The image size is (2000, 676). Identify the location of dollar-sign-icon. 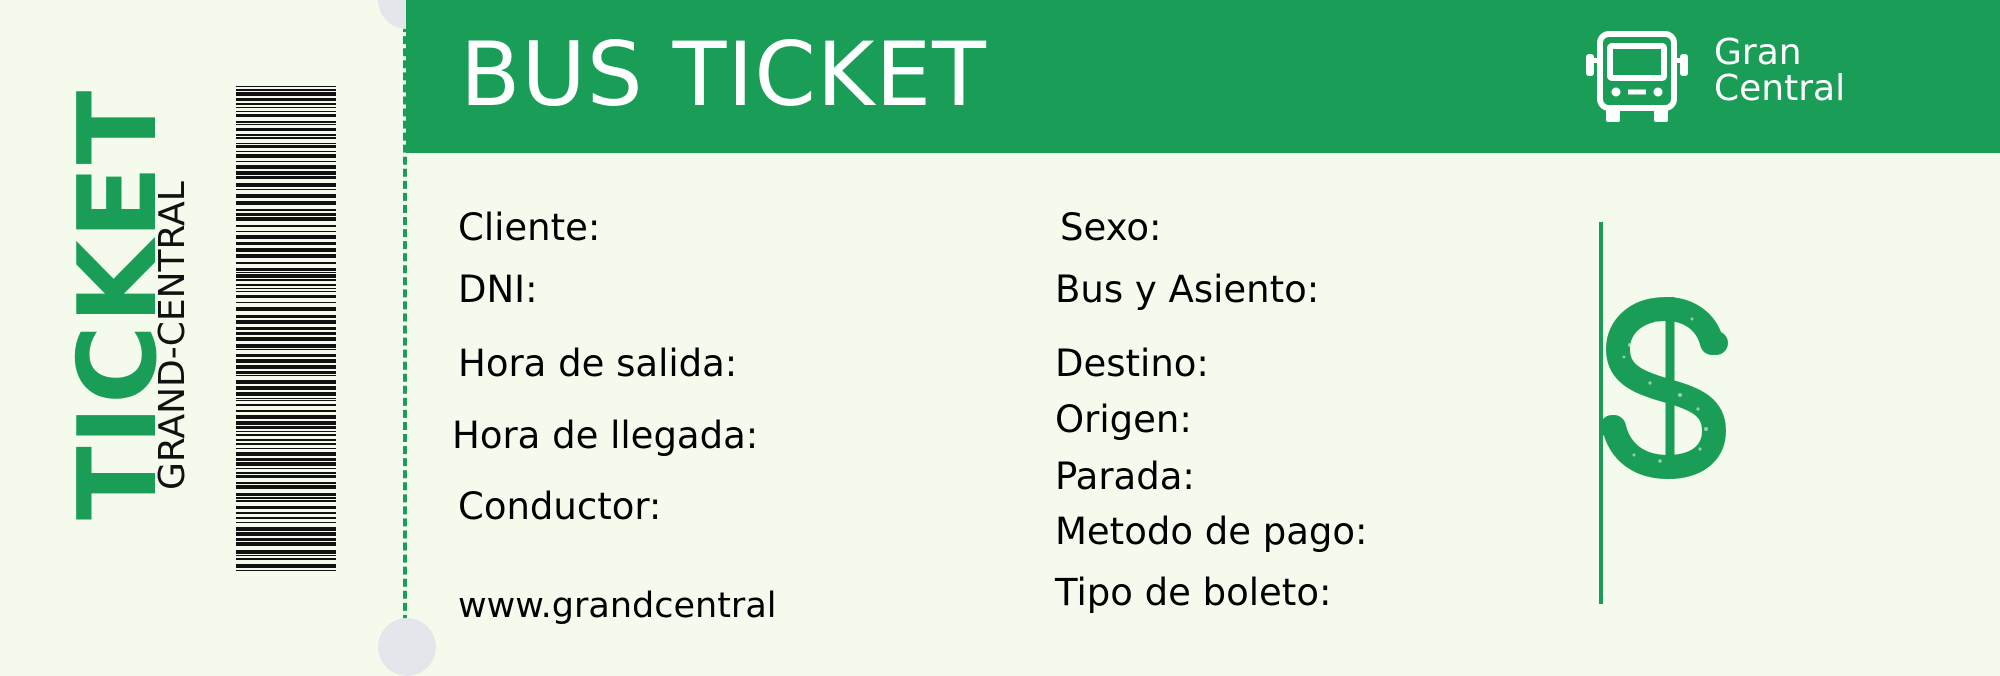
(1664, 388).